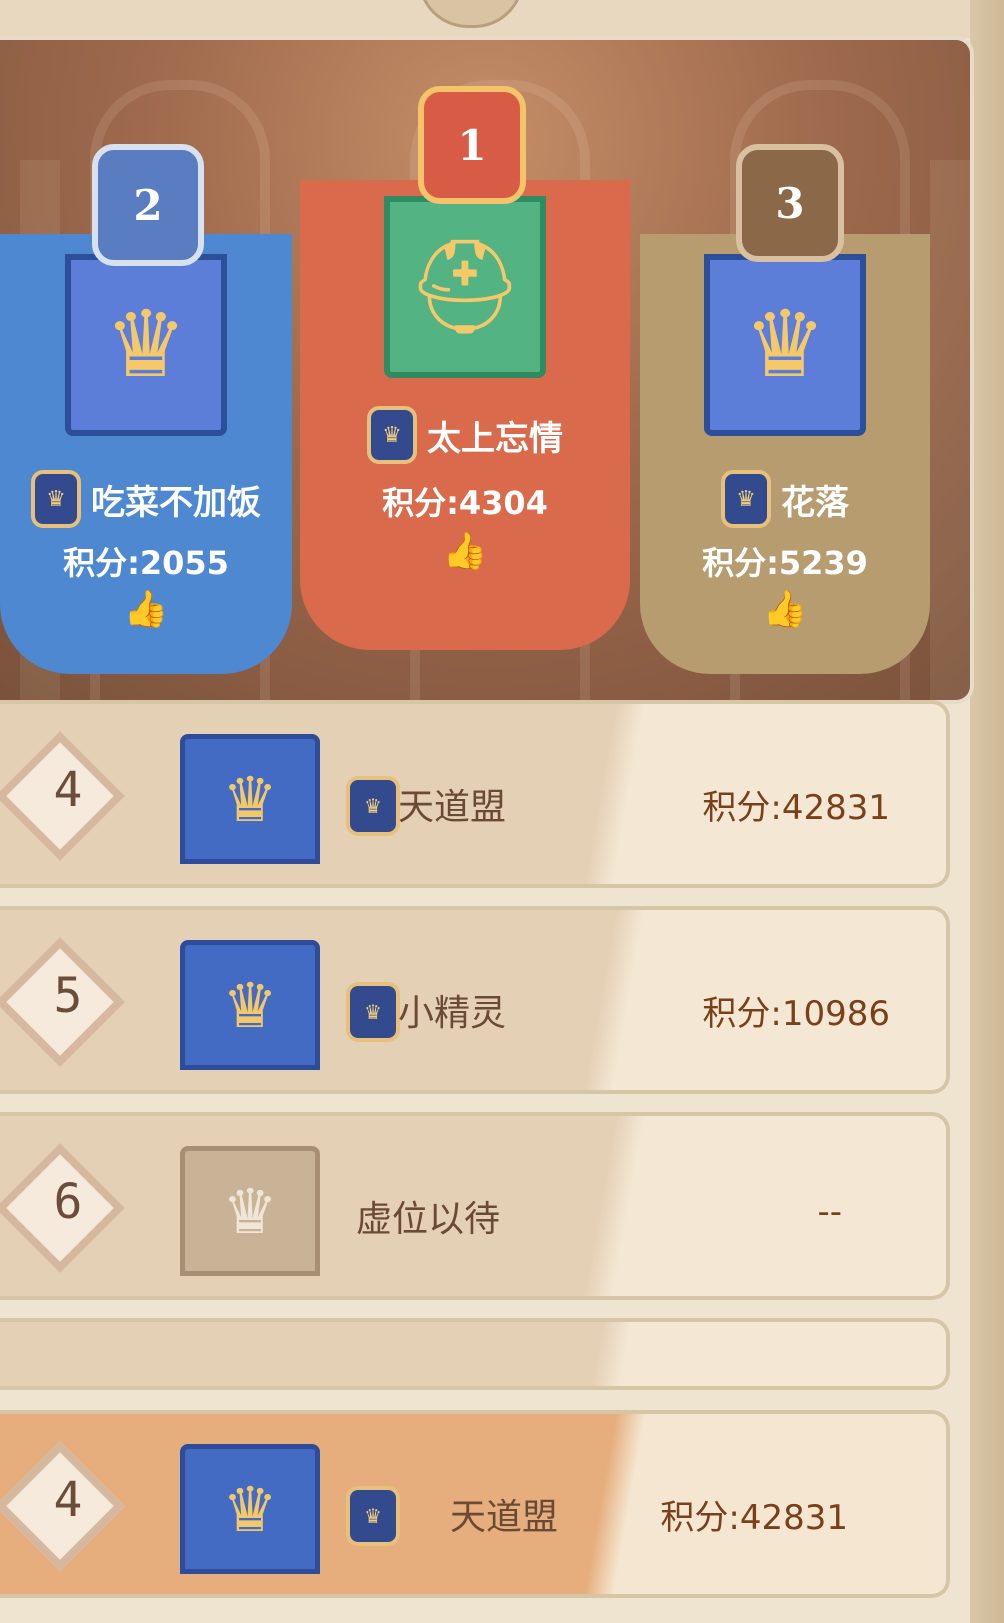  I want to click on podium-card-second: ♛ ♛ 吃菜不加饭 积分:2055 👍, so click(146, 454).